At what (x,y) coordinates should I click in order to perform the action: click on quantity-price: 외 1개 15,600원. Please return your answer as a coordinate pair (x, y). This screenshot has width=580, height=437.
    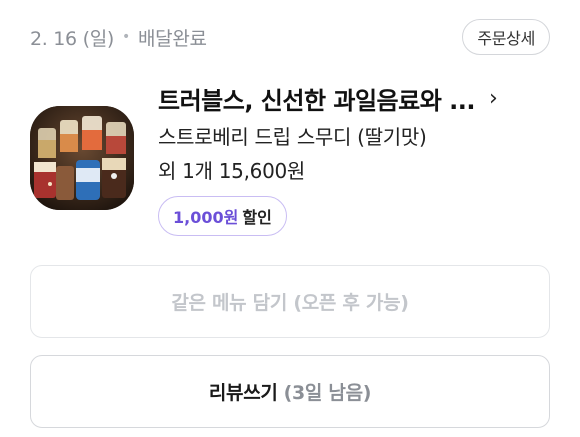
    Looking at the image, I should click on (232, 171).